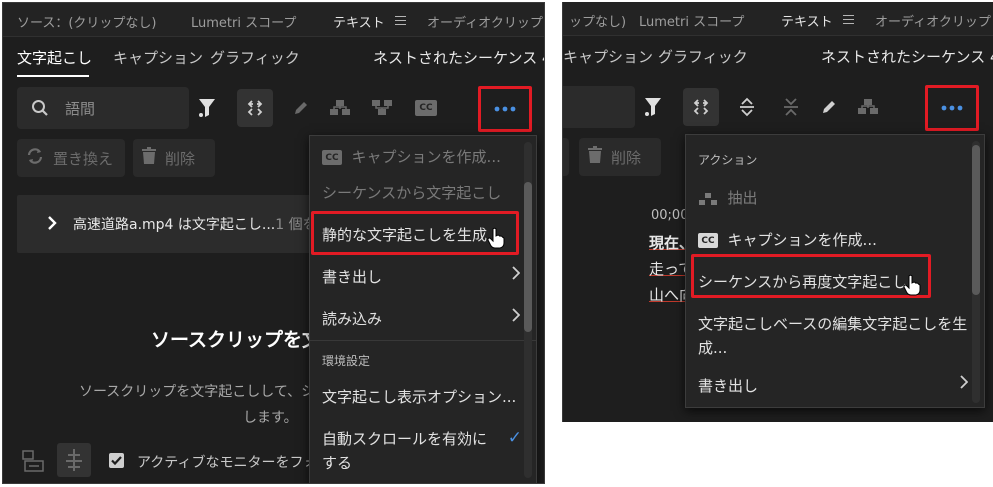 This screenshot has height=487, width=993. What do you see at coordinates (103, 108) in the screenshot?
I see `search-input: 語間` at bounding box center [103, 108].